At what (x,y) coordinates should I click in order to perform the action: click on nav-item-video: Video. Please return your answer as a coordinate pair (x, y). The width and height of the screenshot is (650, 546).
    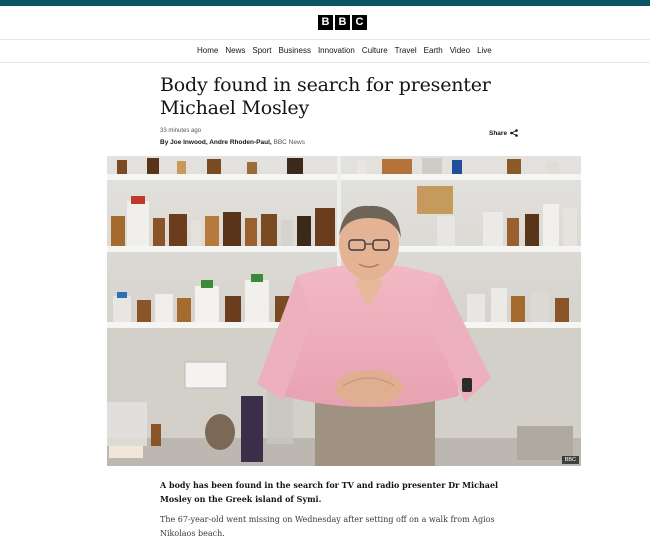
    Looking at the image, I should click on (460, 51).